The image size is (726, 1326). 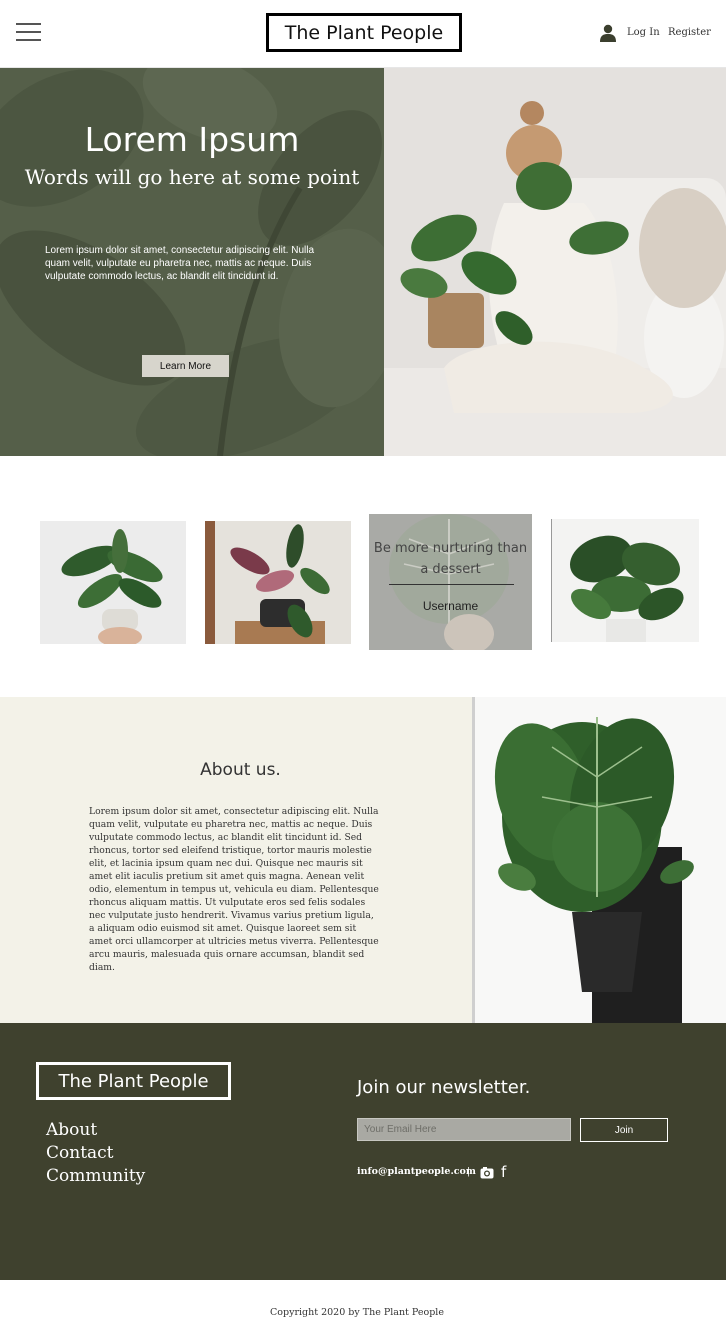 What do you see at coordinates (643, 32) in the screenshot?
I see `login-link: Log In` at bounding box center [643, 32].